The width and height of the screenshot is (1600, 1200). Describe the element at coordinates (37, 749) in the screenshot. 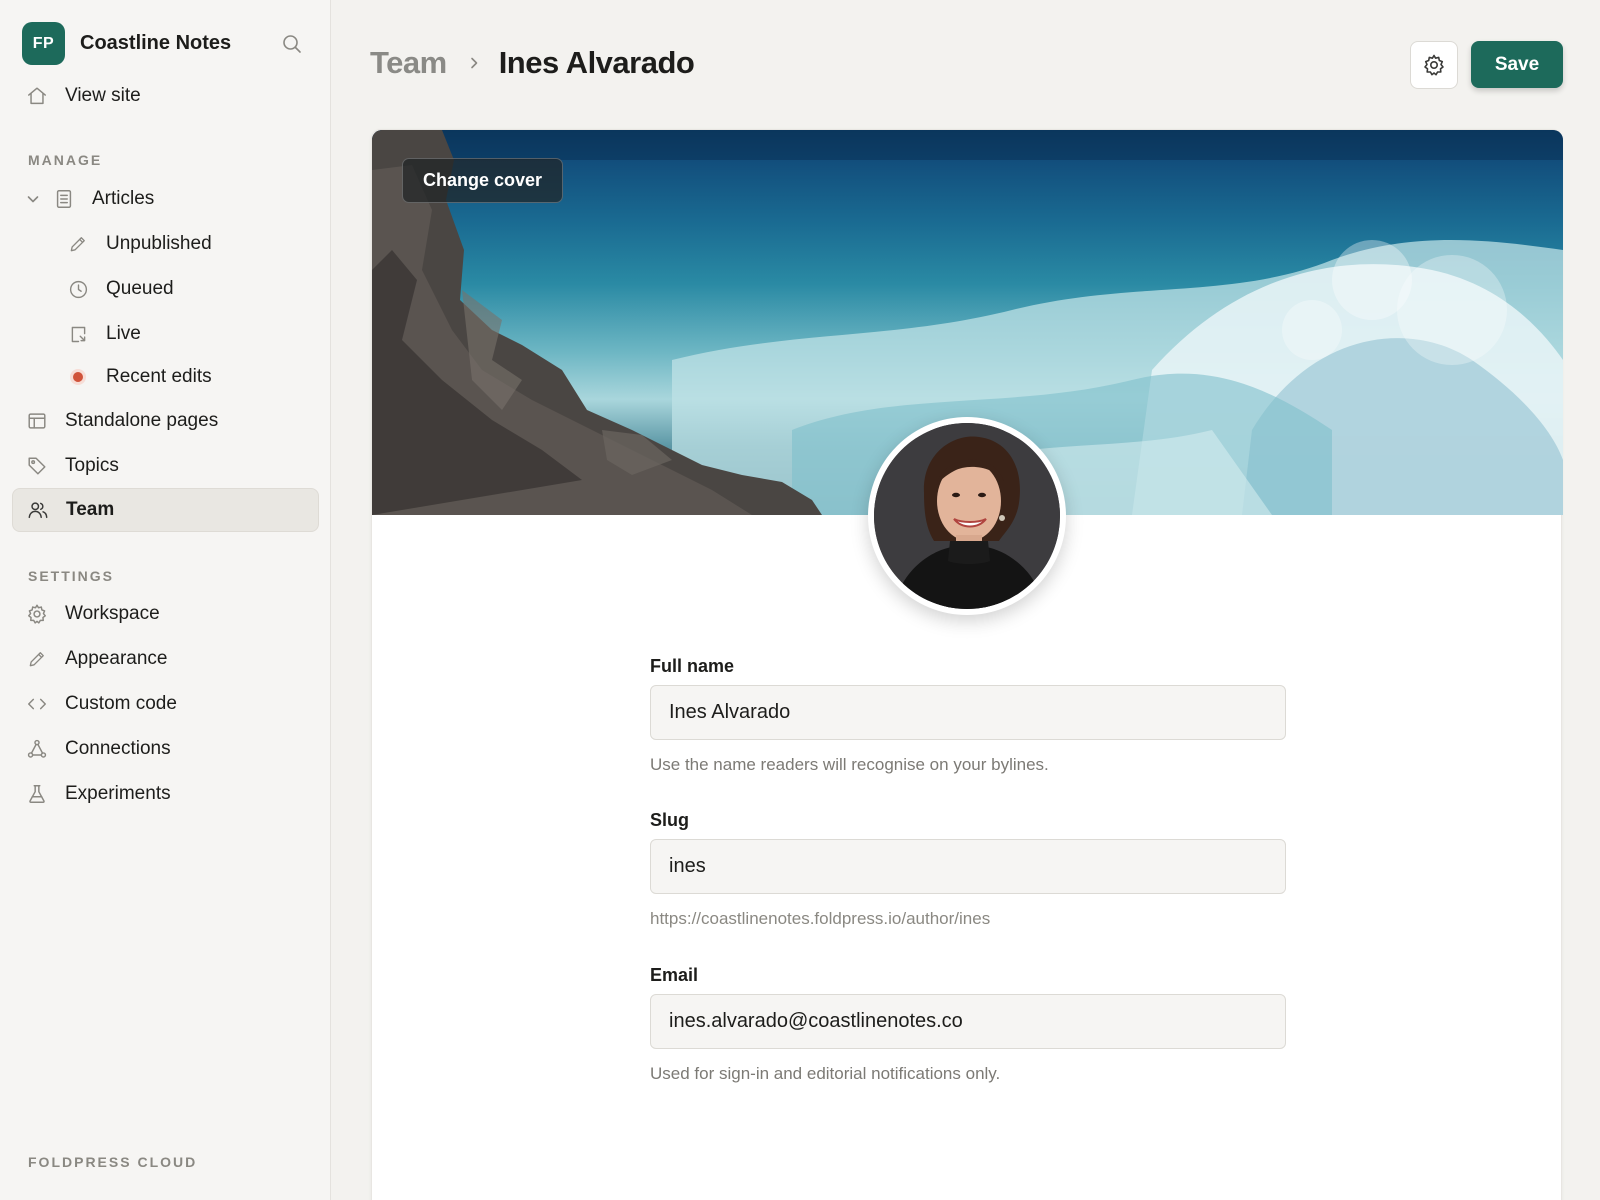

I see `connections-icon` at that location.